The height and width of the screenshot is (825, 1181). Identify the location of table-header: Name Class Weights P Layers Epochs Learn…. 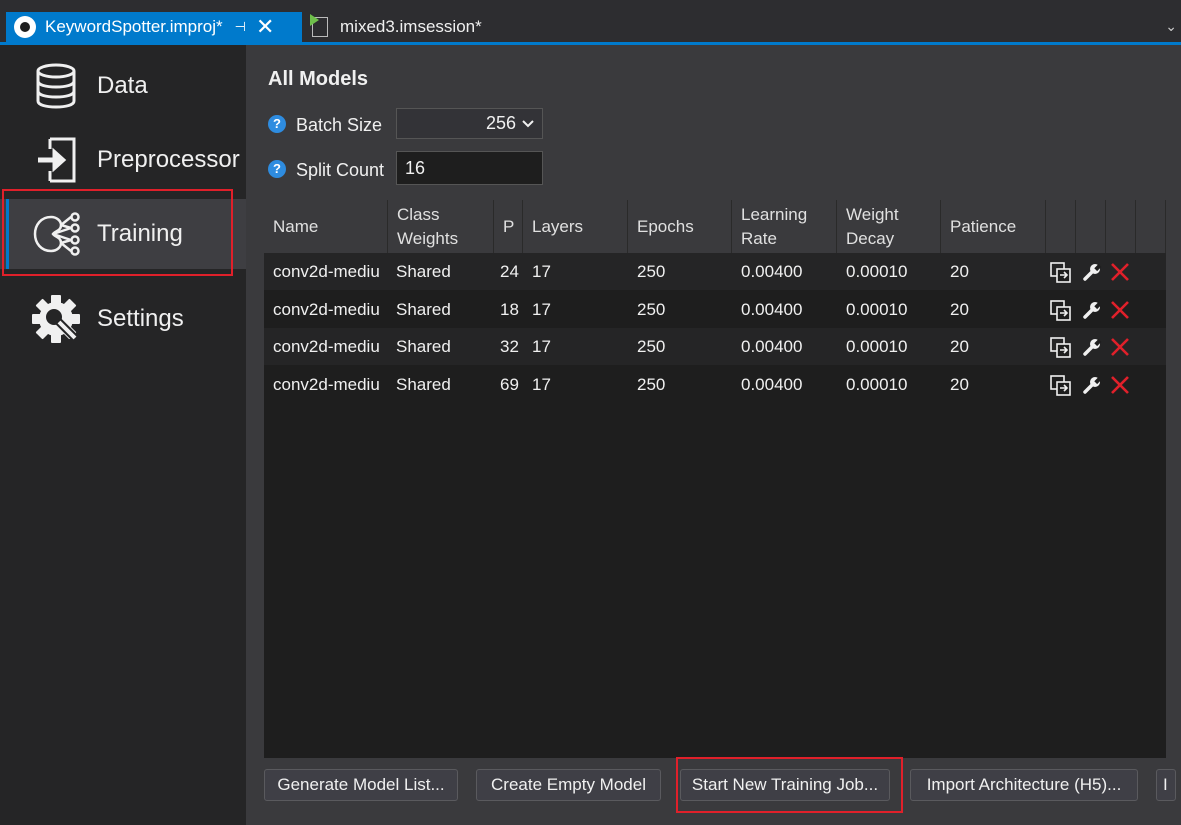
(715, 226).